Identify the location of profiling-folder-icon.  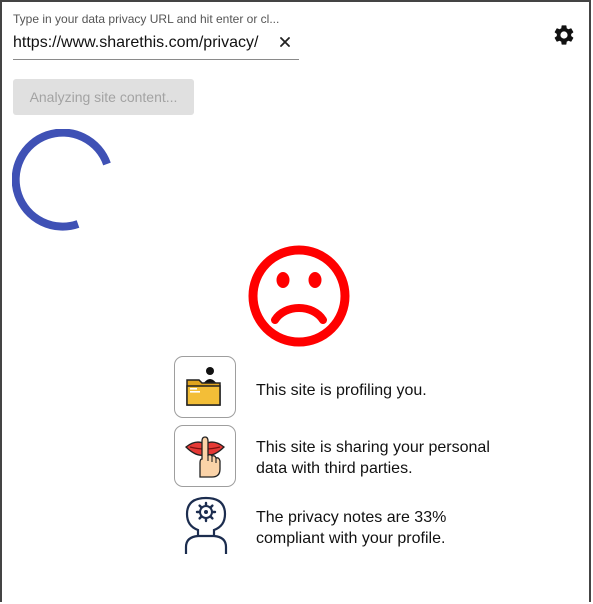
(203, 386).